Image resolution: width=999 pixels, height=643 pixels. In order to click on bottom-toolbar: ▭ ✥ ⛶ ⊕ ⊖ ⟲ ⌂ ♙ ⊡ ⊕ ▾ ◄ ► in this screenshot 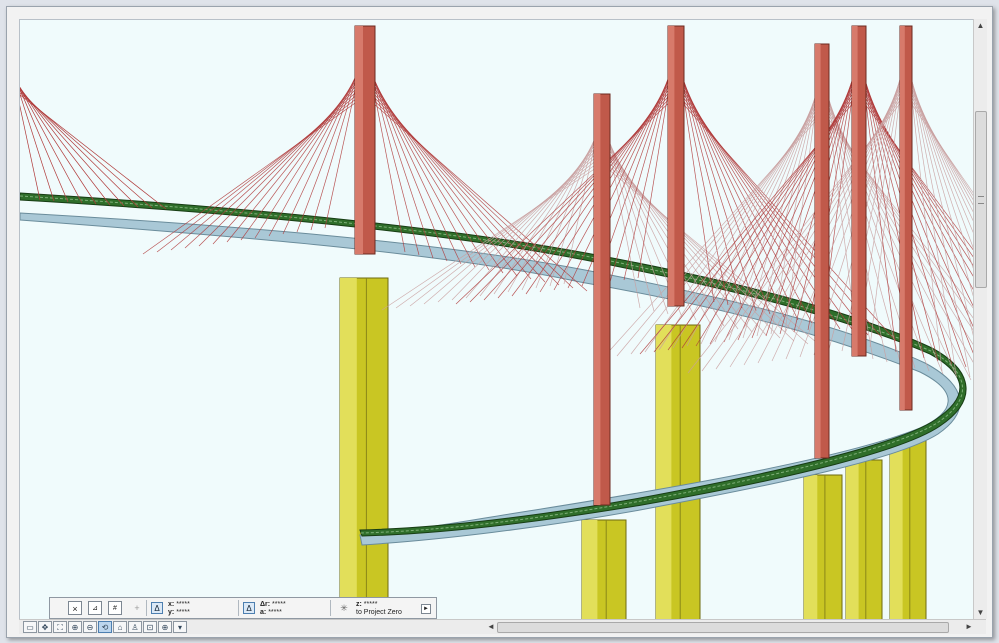, I will do `click(502, 626)`.